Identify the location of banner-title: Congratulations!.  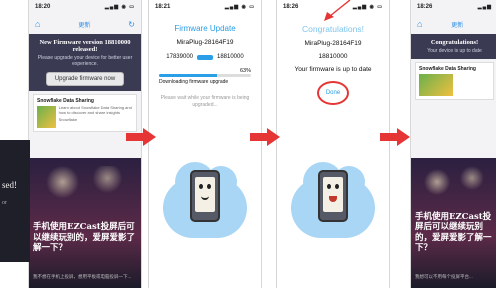
(454, 42).